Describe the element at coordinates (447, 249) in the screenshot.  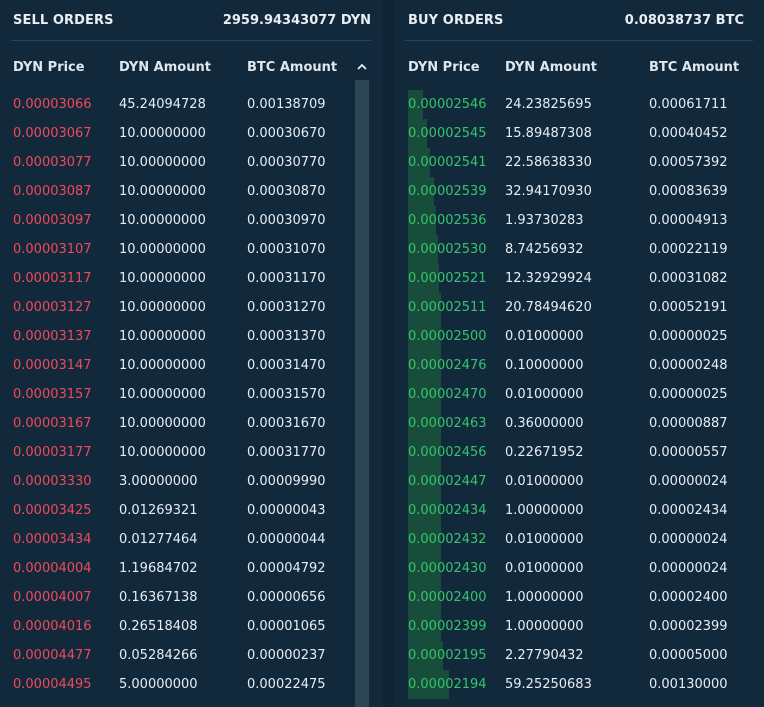
I see `buy-order-price: 0.00002530` at that location.